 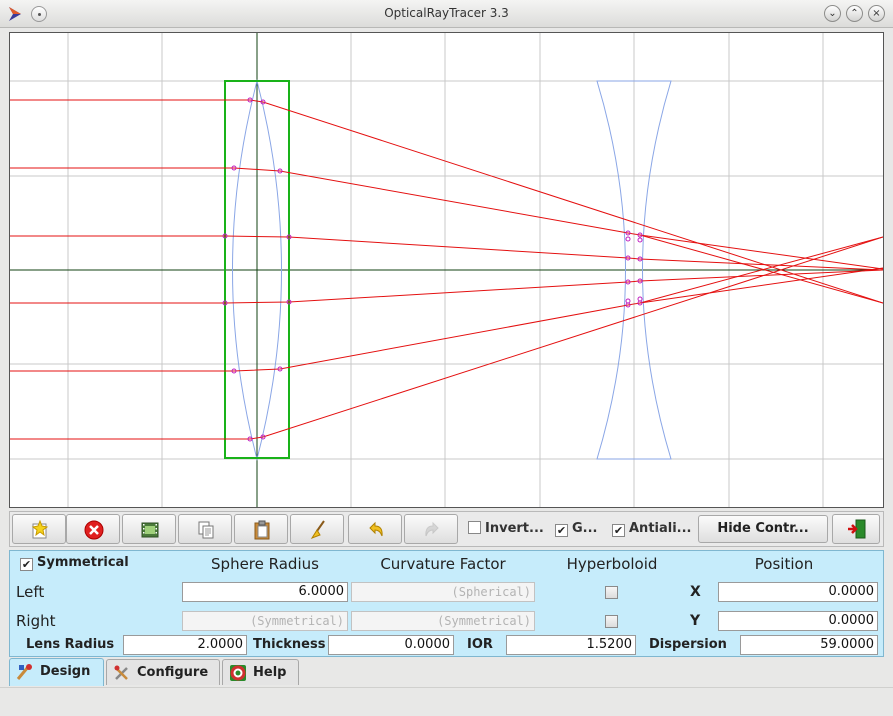 I want to click on redo-button, so click(x=431, y=529).